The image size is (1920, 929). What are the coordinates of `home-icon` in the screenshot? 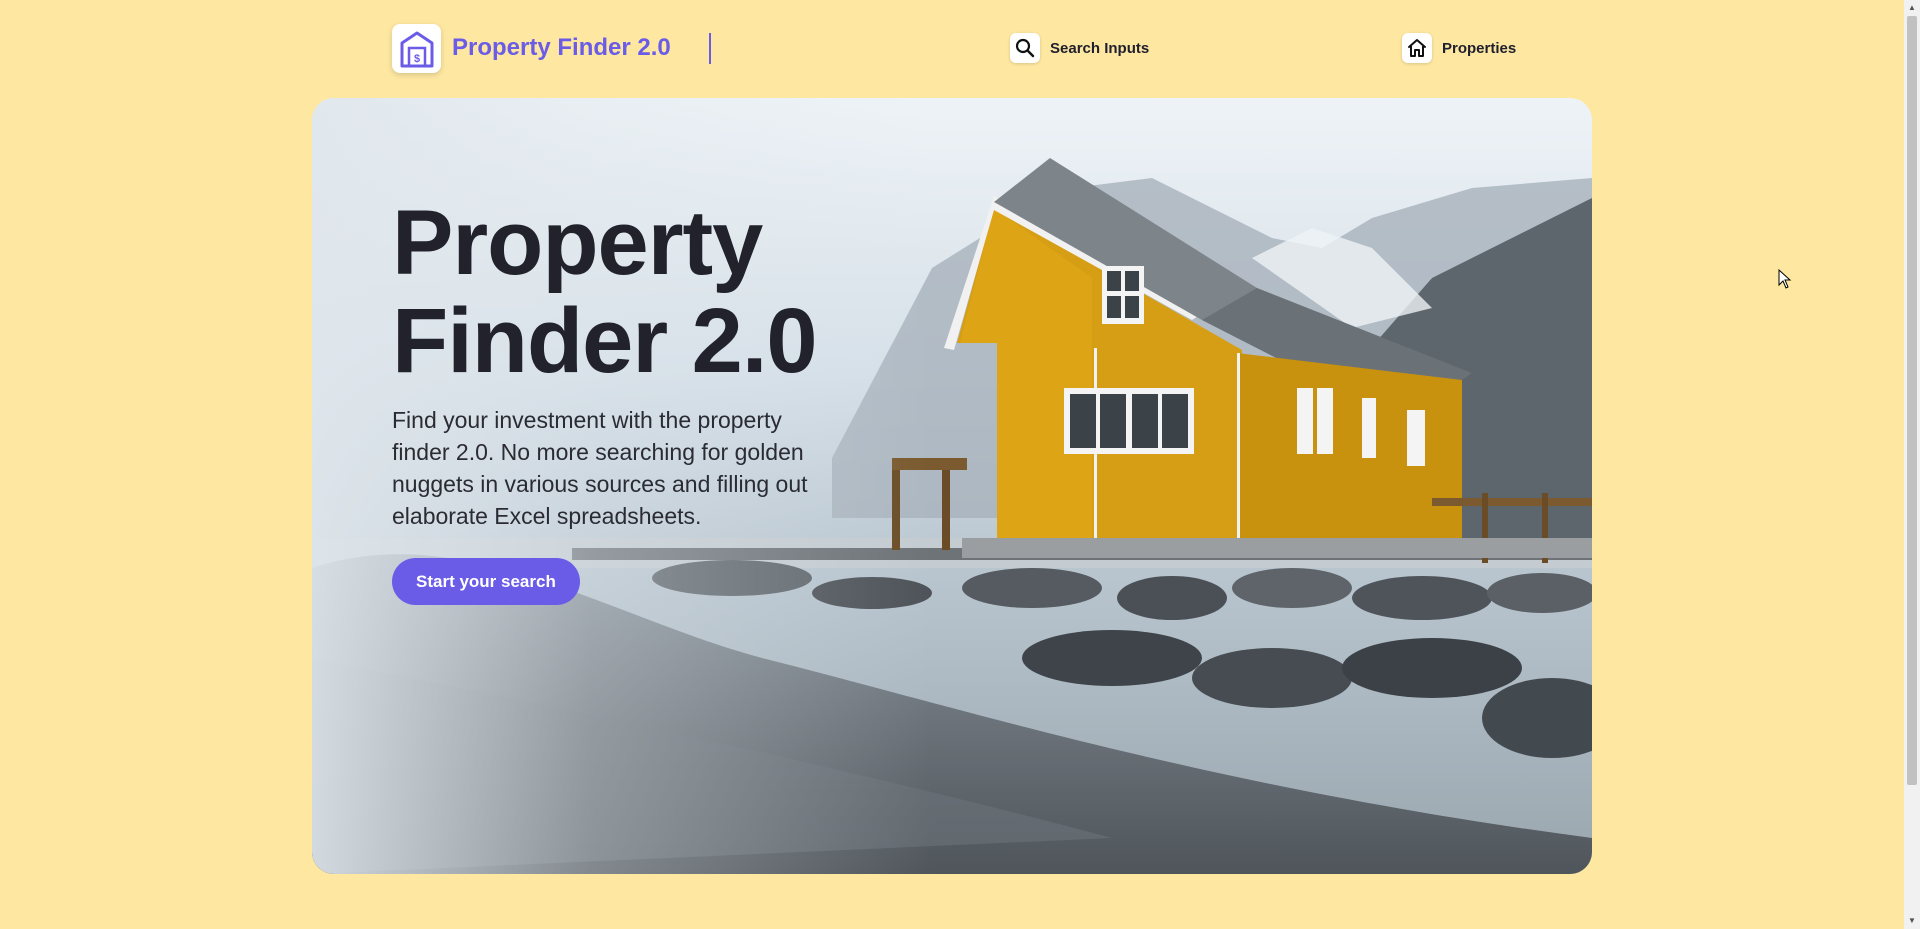 It's located at (1417, 48).